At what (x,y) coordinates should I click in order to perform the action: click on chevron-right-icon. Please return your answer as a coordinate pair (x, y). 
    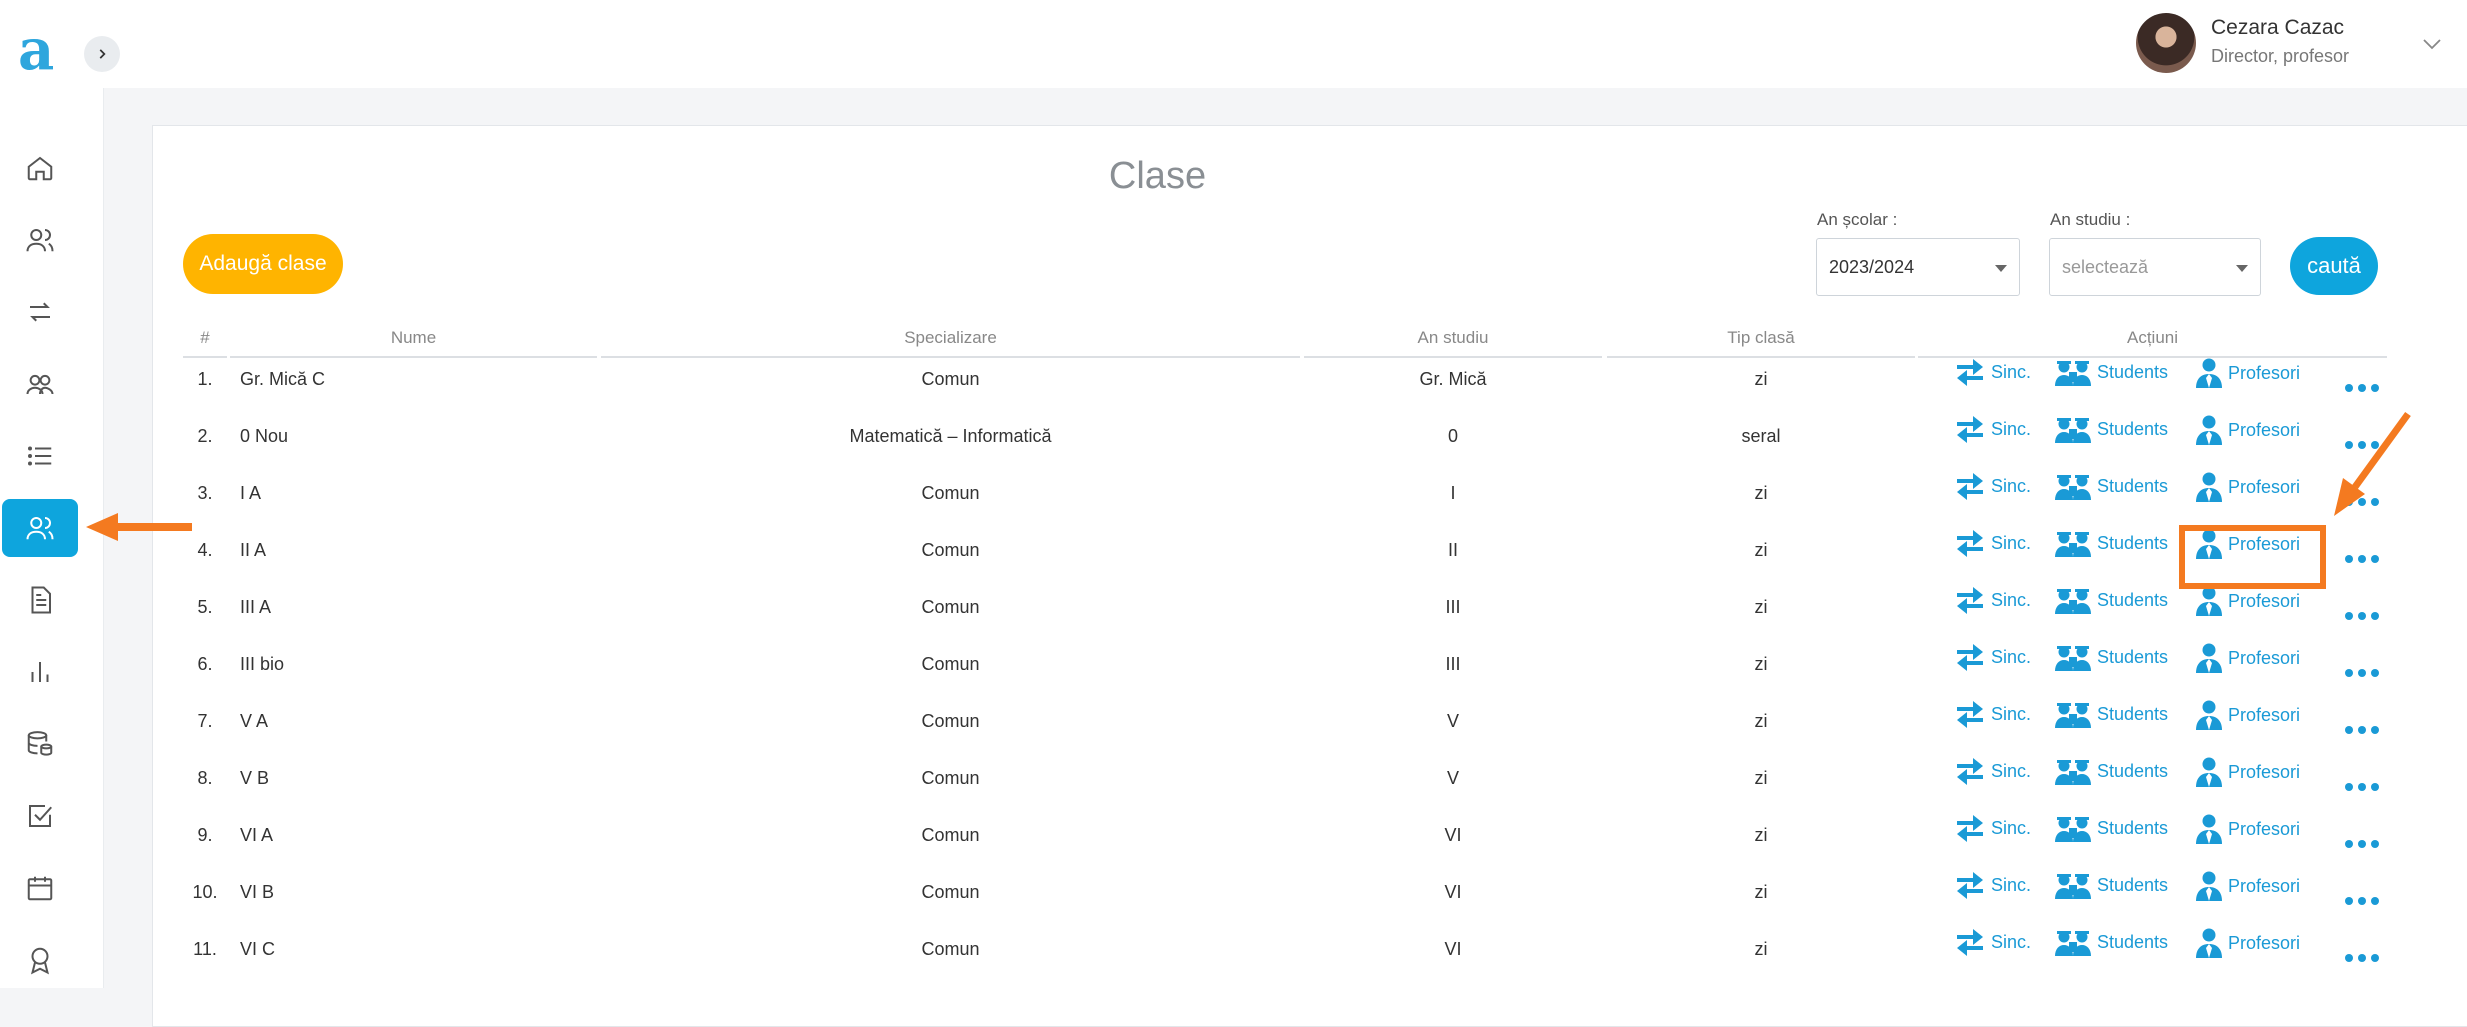
    Looking at the image, I should click on (102, 54).